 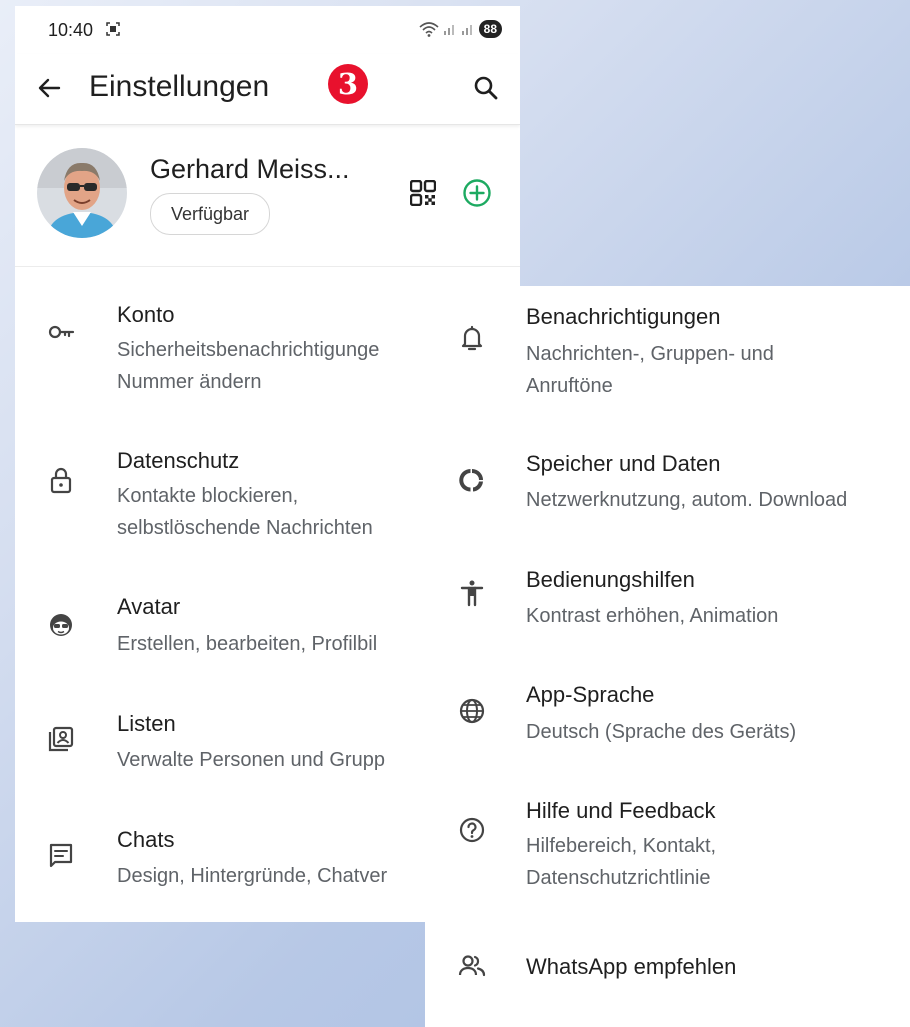 I want to click on people-icon, so click(x=472, y=966).